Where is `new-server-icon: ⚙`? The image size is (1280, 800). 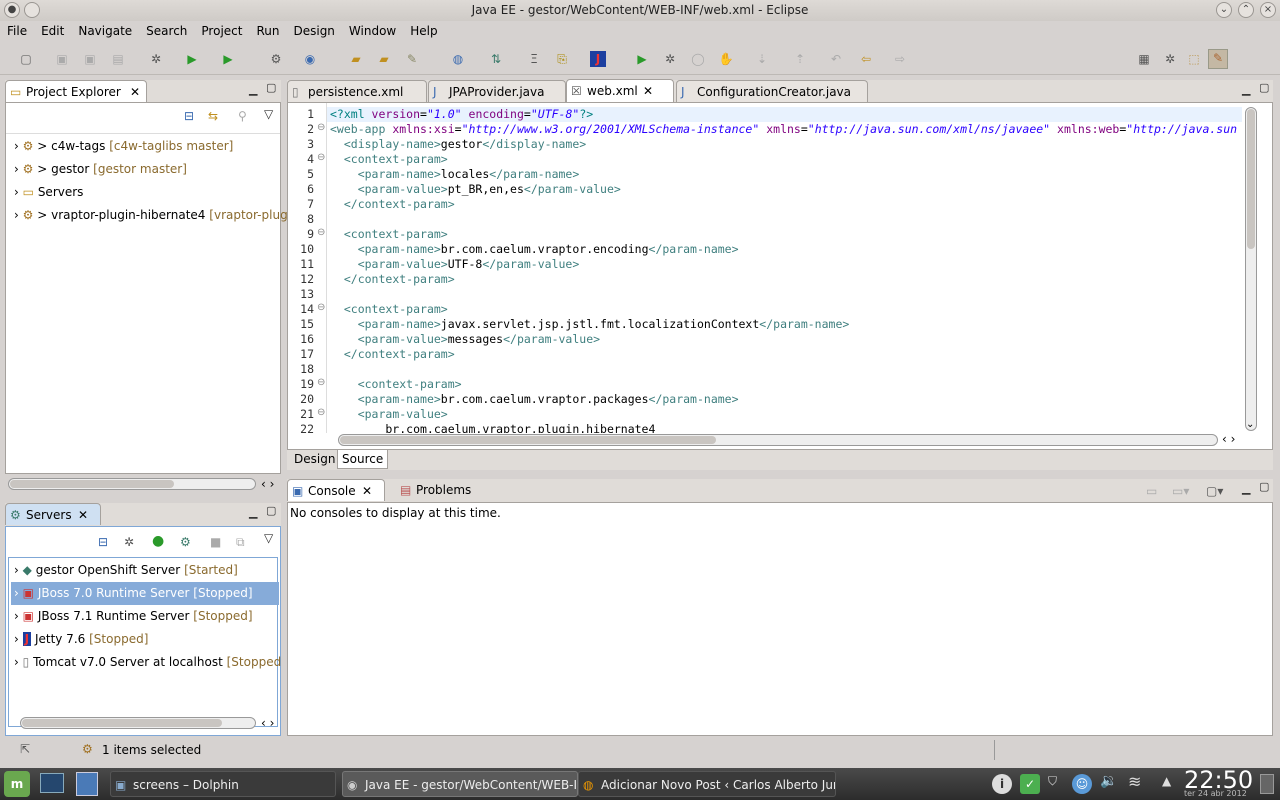
new-server-icon: ⚙ is located at coordinates (276, 59).